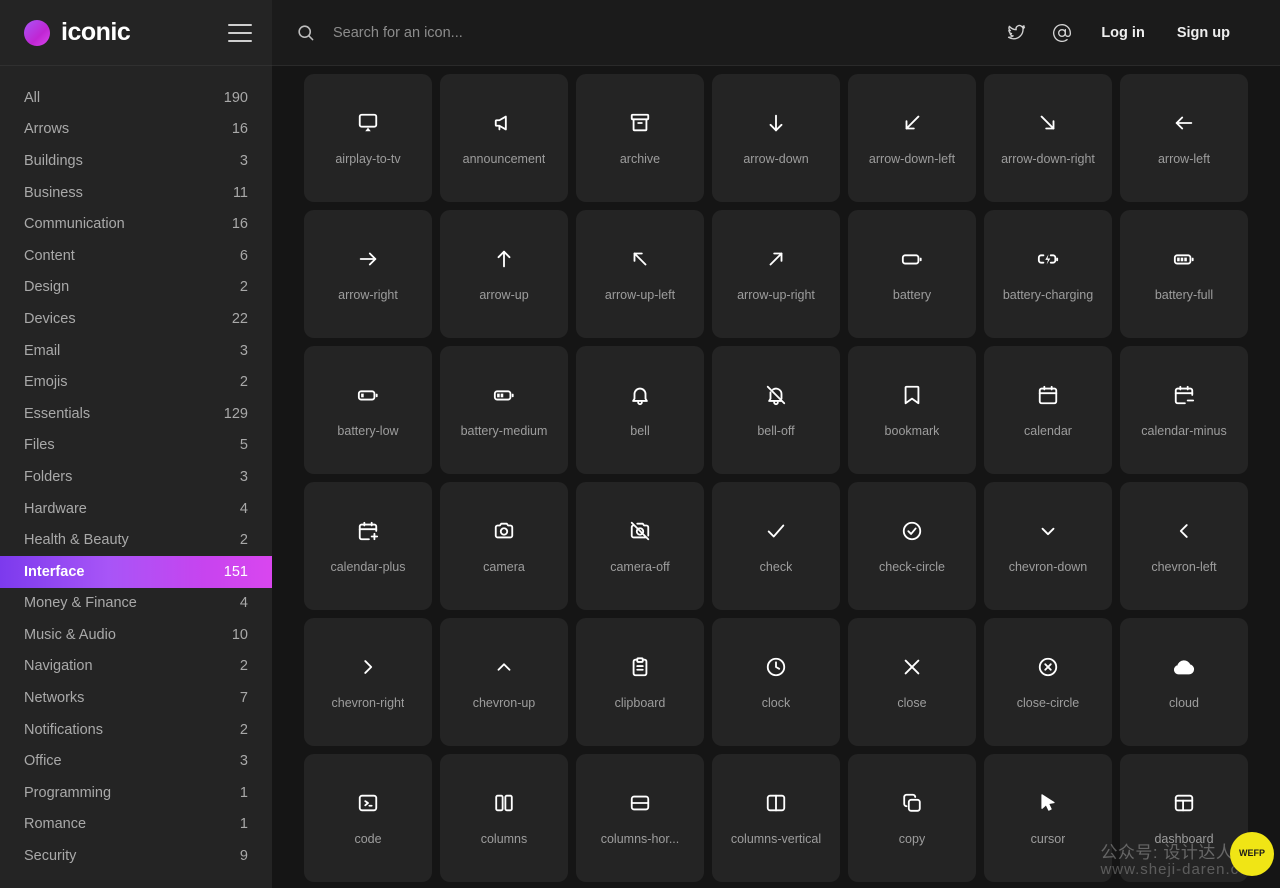 The height and width of the screenshot is (888, 1280). Describe the element at coordinates (243, 255) in the screenshot. I see `sidebar-item-count: 6` at that location.